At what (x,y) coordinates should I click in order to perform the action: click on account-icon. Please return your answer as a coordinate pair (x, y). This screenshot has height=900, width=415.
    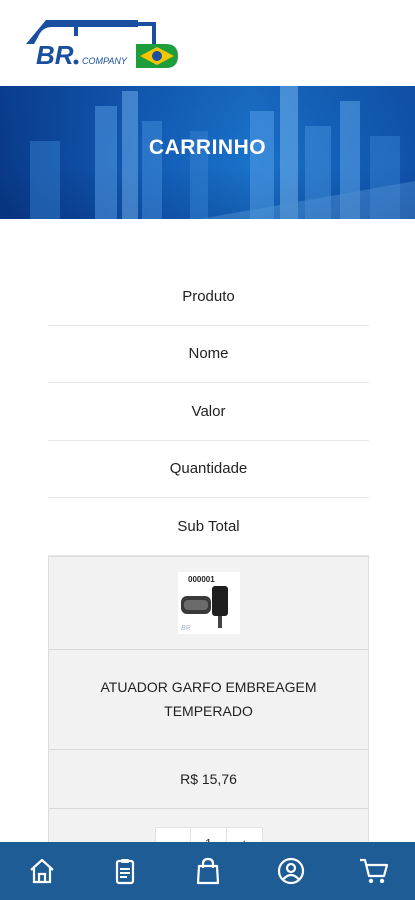
    Looking at the image, I should click on (290, 871).